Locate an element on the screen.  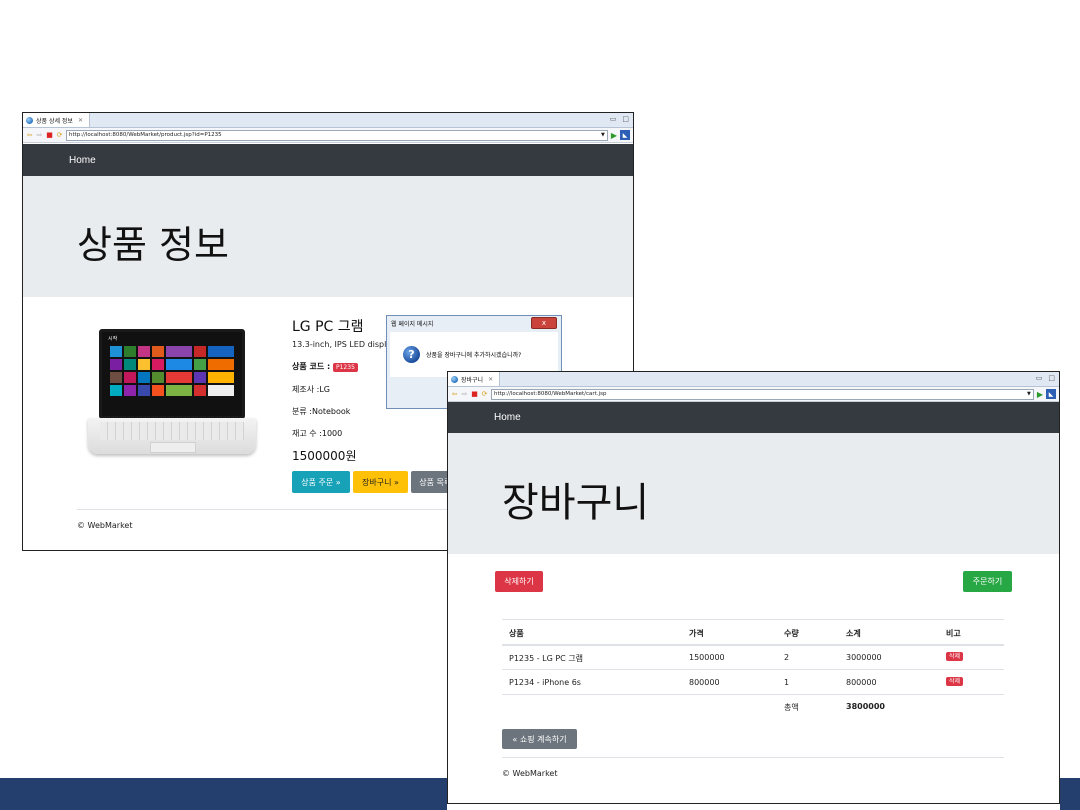
cart-nav-home-link: Home is located at coordinates (507, 417).